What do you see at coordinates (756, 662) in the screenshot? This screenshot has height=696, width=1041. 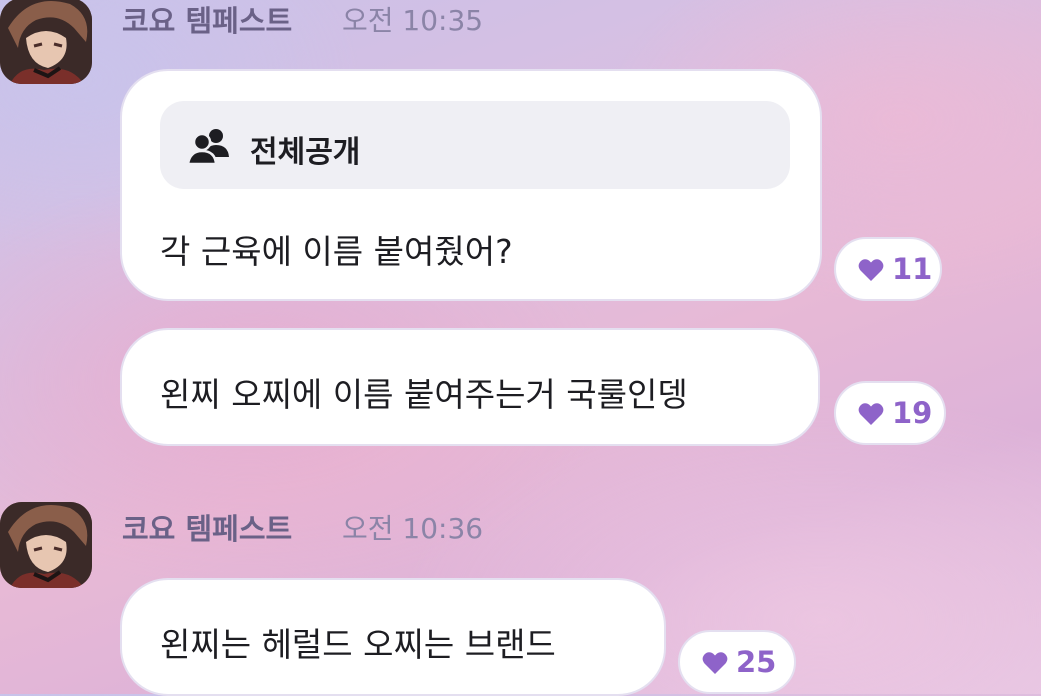 I see `like-count: 25` at bounding box center [756, 662].